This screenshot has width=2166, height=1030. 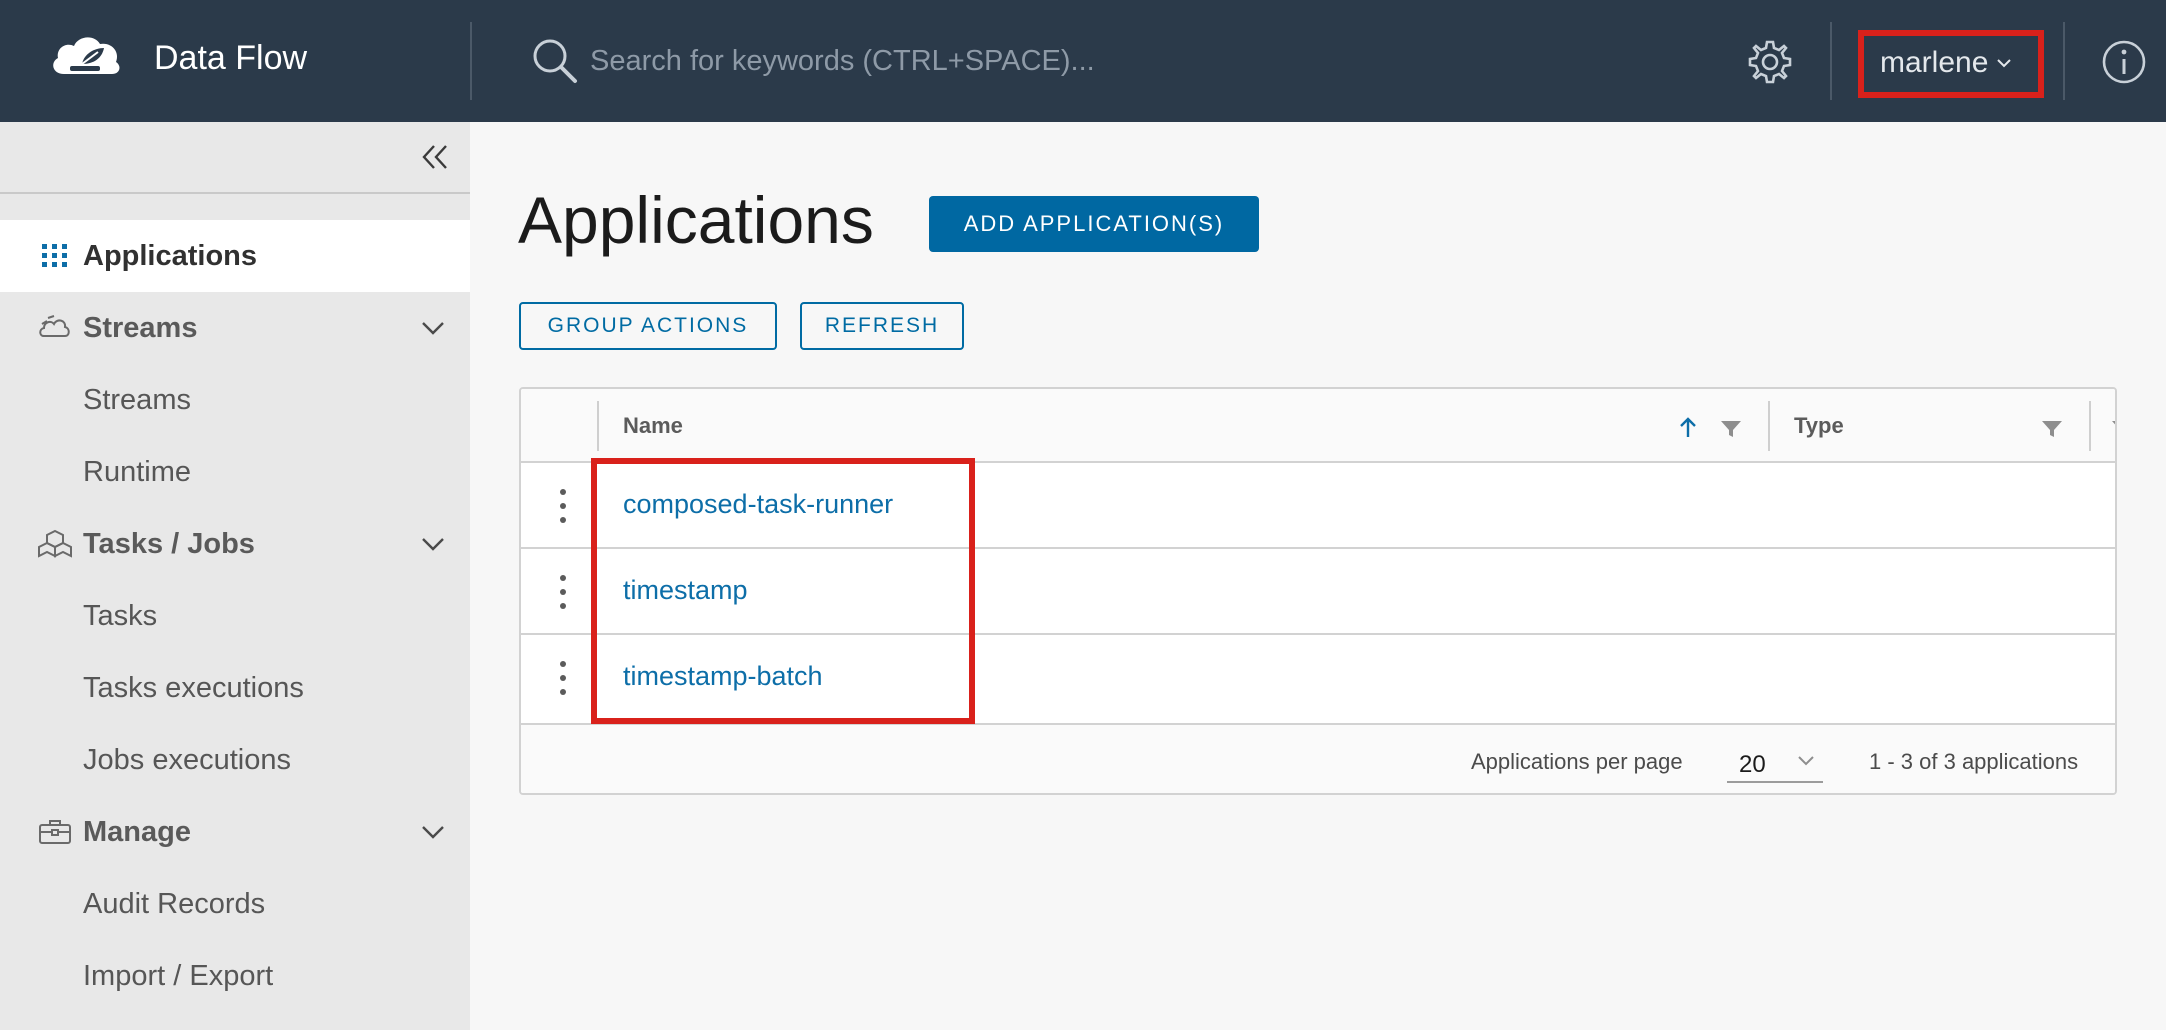 What do you see at coordinates (54, 326) in the screenshot?
I see `cloud-stream-icon` at bounding box center [54, 326].